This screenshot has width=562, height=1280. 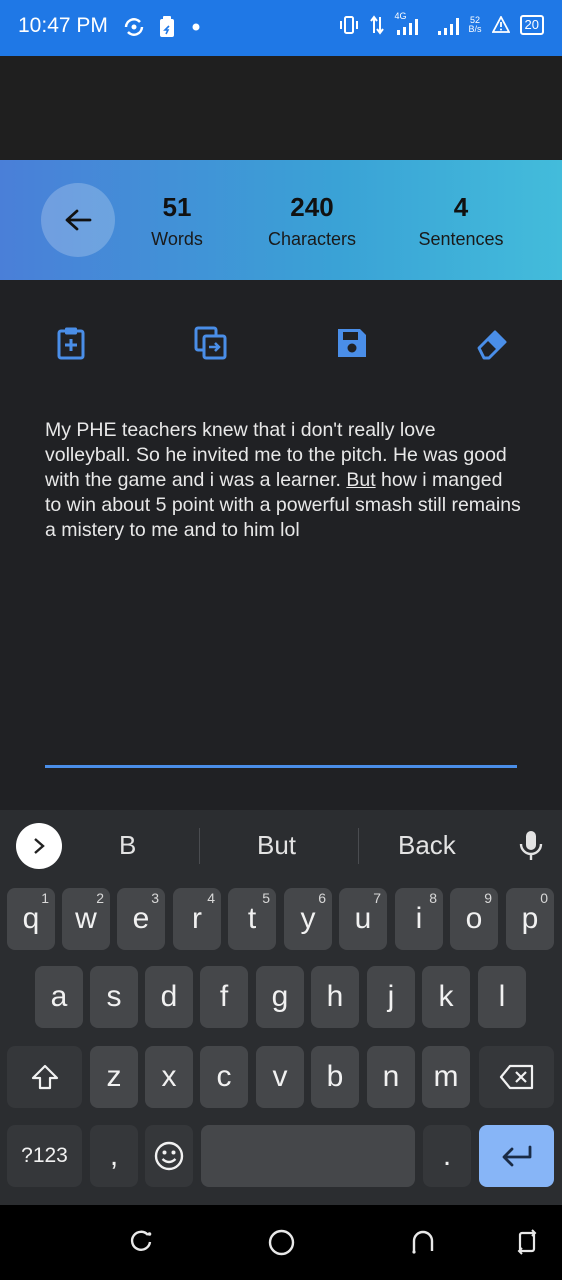 What do you see at coordinates (114, 997) in the screenshot?
I see `key-s: s` at bounding box center [114, 997].